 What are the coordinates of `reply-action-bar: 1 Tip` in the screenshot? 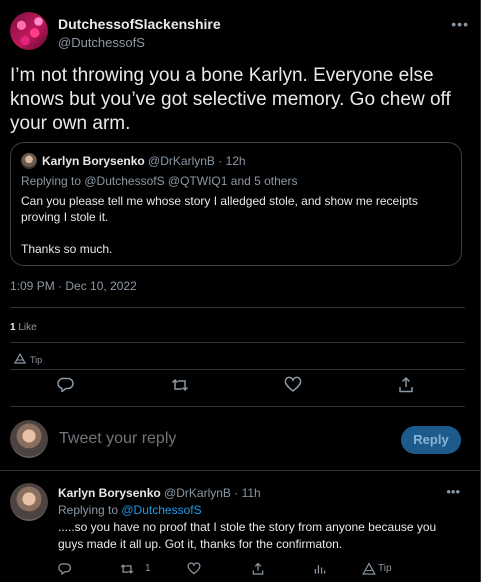 It's located at (240, 571).